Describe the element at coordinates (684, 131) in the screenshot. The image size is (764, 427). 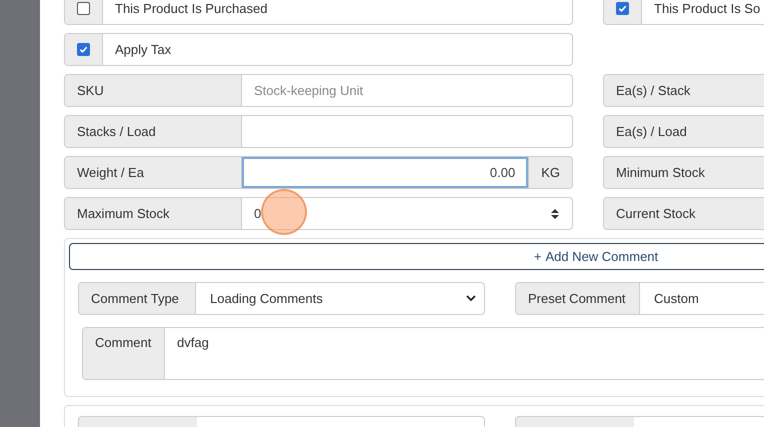
I see `field-label: Ea(s) / Load` at that location.